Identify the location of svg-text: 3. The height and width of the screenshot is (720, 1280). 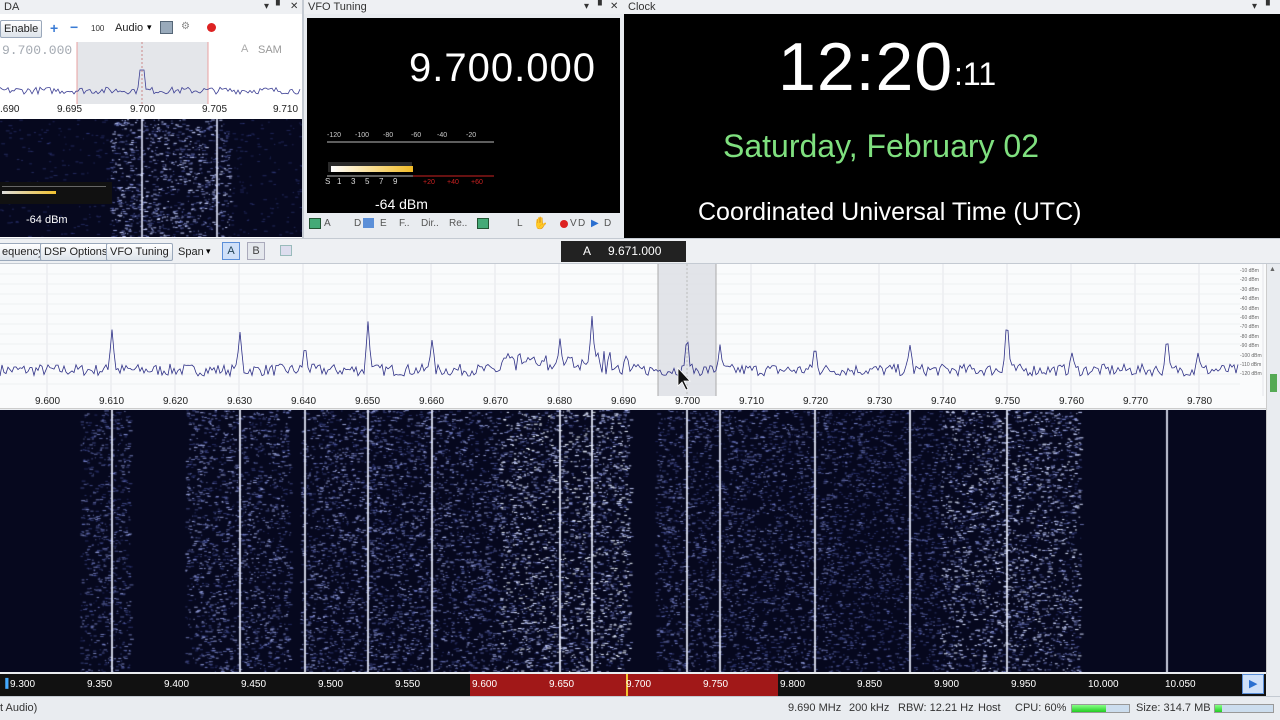
(353, 181).